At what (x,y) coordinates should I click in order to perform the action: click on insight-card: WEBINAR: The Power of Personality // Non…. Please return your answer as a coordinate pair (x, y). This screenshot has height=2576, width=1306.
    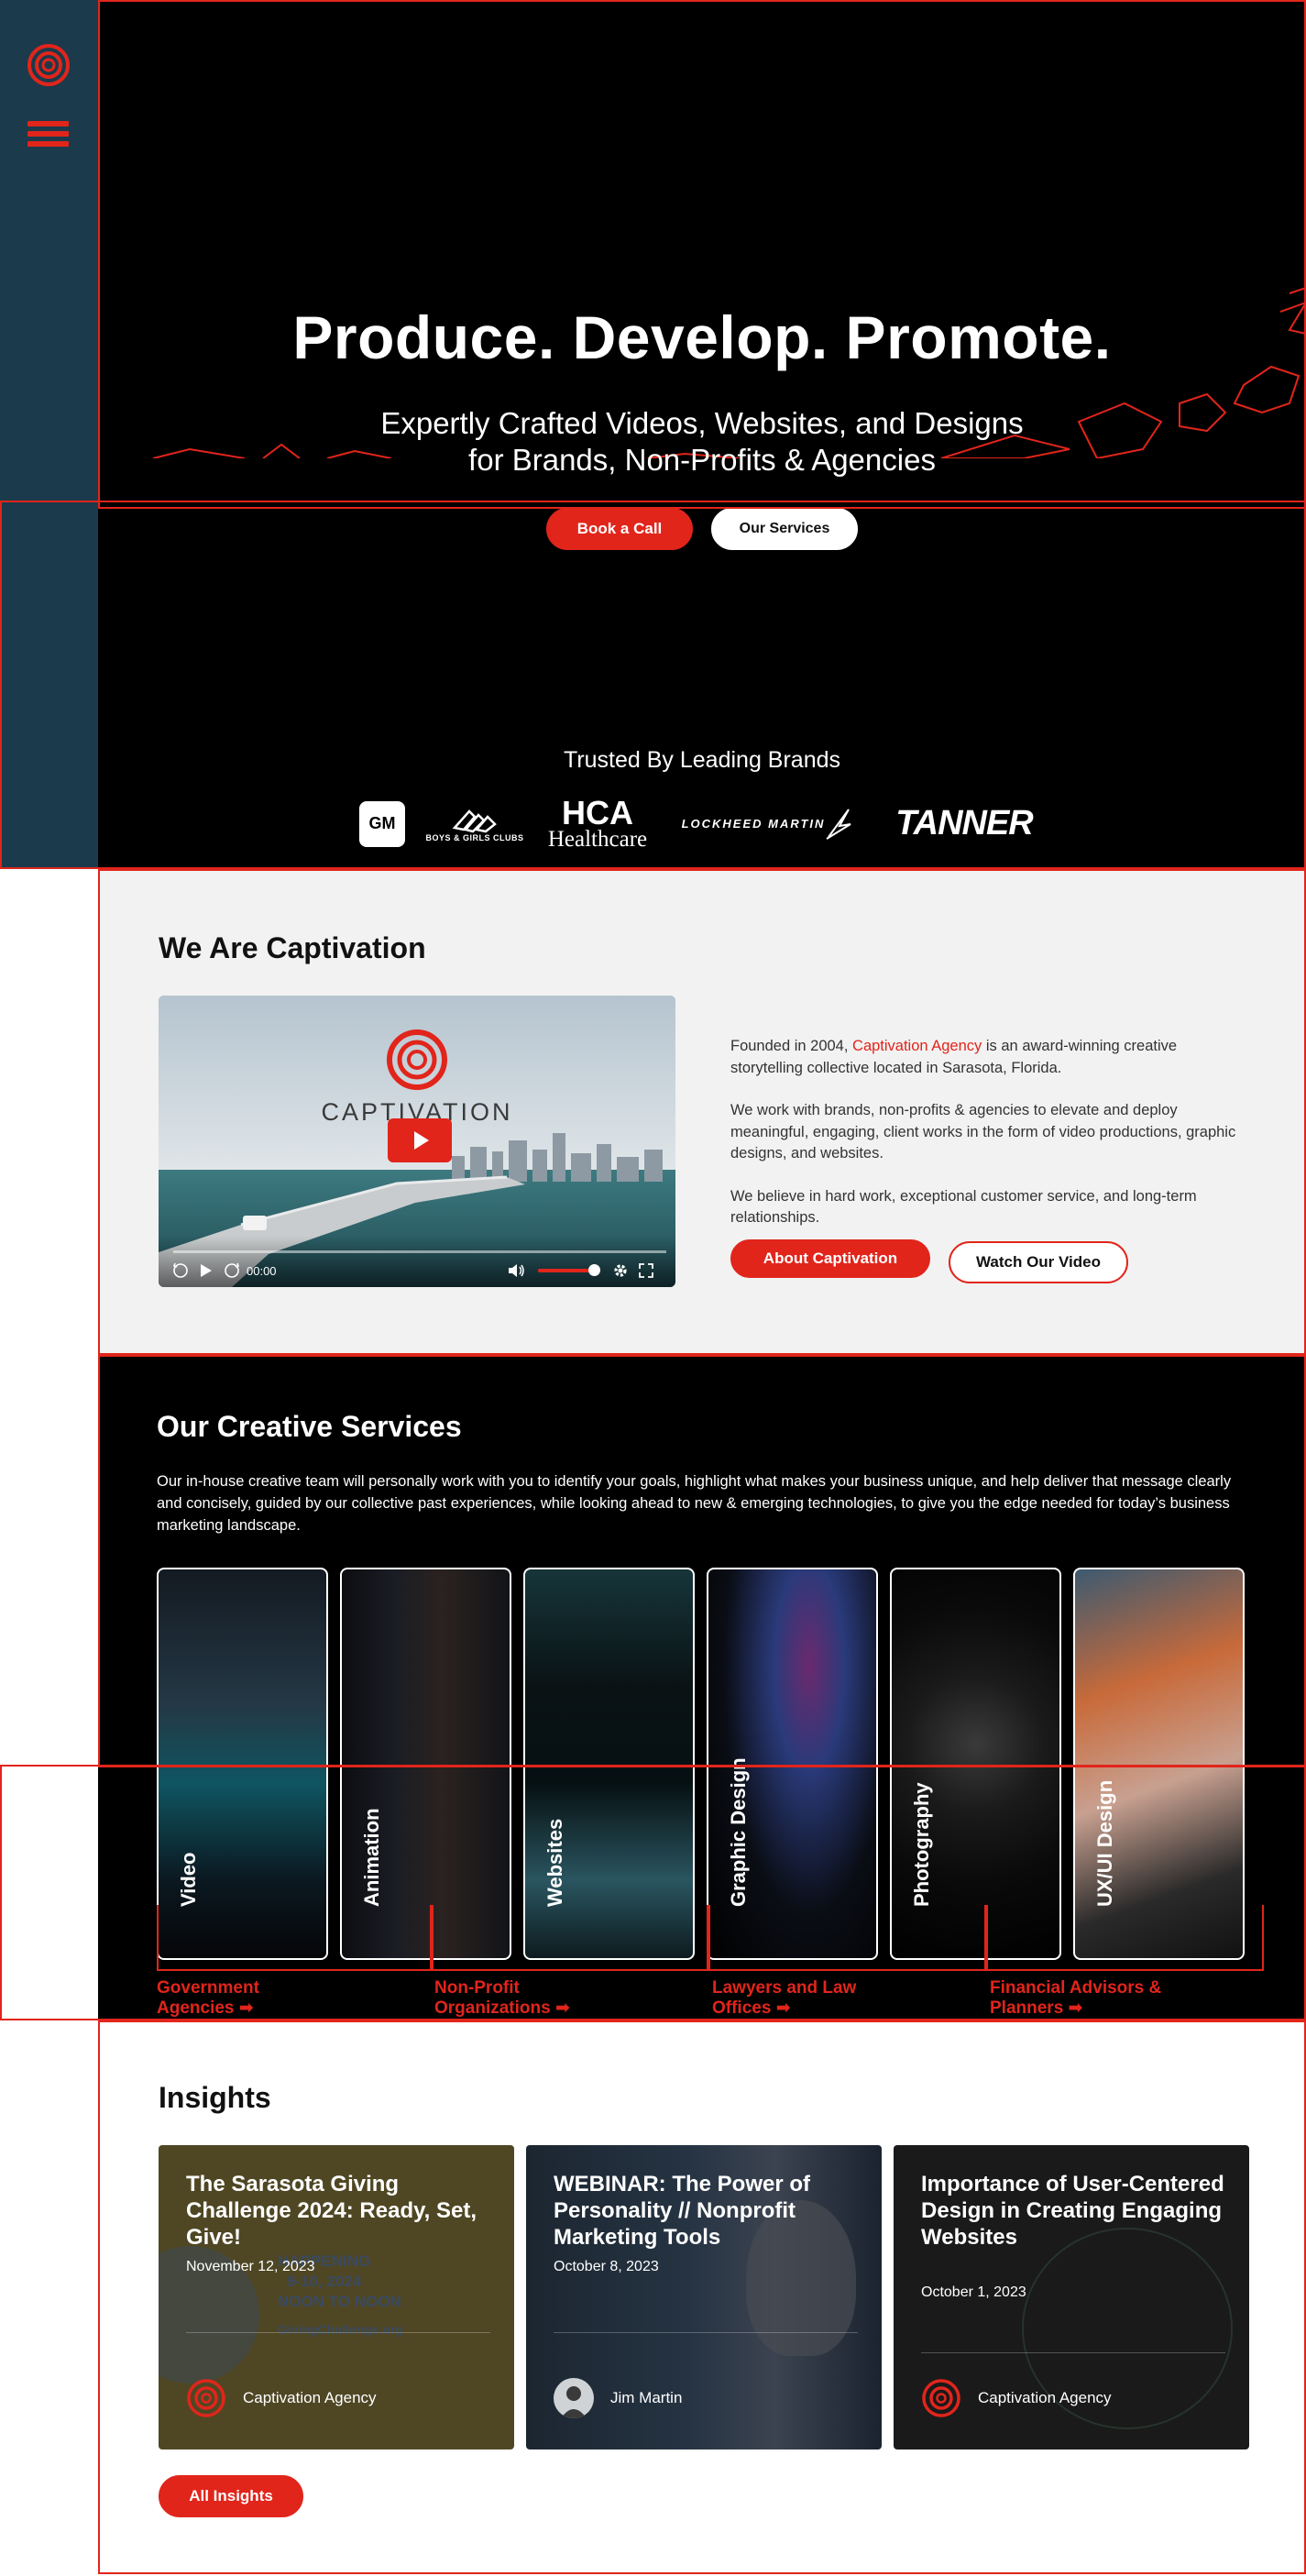
    Looking at the image, I should click on (704, 2297).